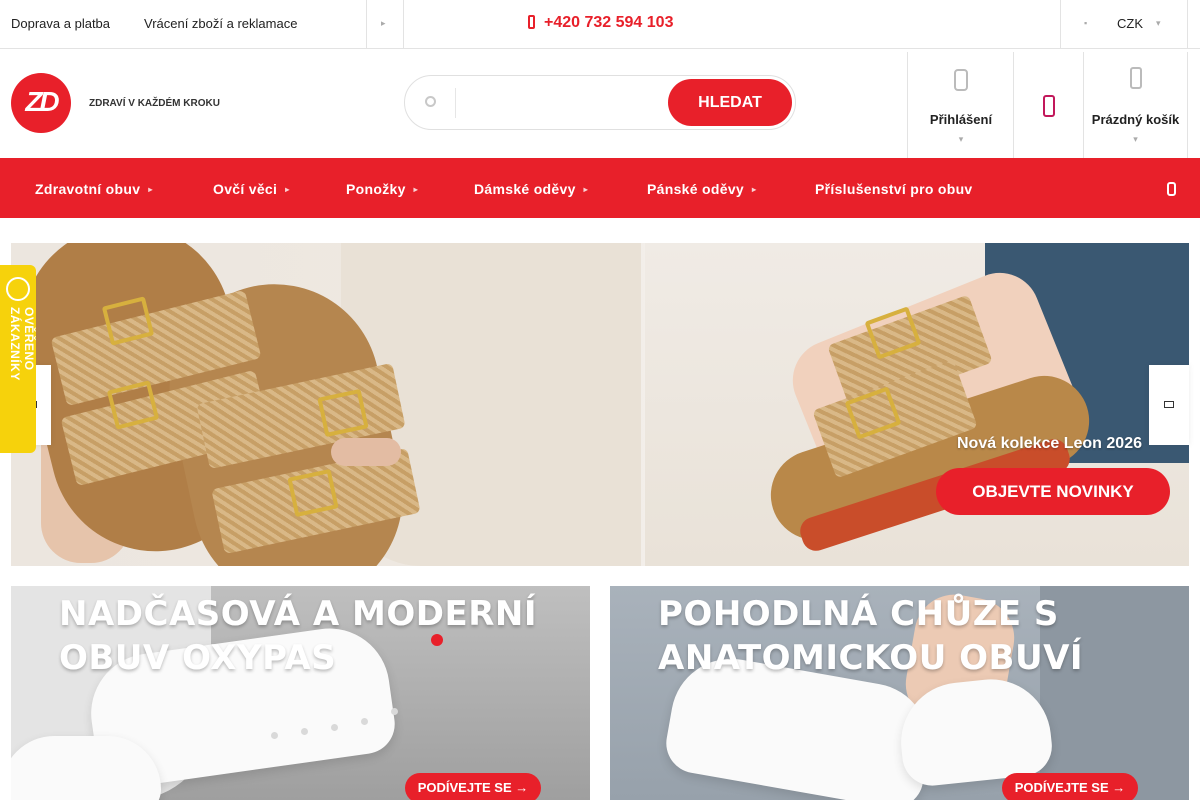 The image size is (1200, 800). Describe the element at coordinates (366, 452) in the screenshot. I see `hero-image-fingers` at that location.